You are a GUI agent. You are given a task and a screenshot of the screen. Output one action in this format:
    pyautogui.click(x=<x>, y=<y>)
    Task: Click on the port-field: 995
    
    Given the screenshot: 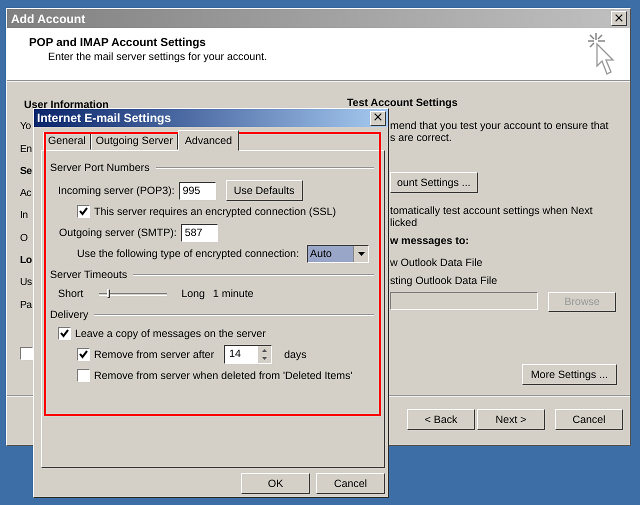 What is the action you would take?
    pyautogui.click(x=197, y=191)
    